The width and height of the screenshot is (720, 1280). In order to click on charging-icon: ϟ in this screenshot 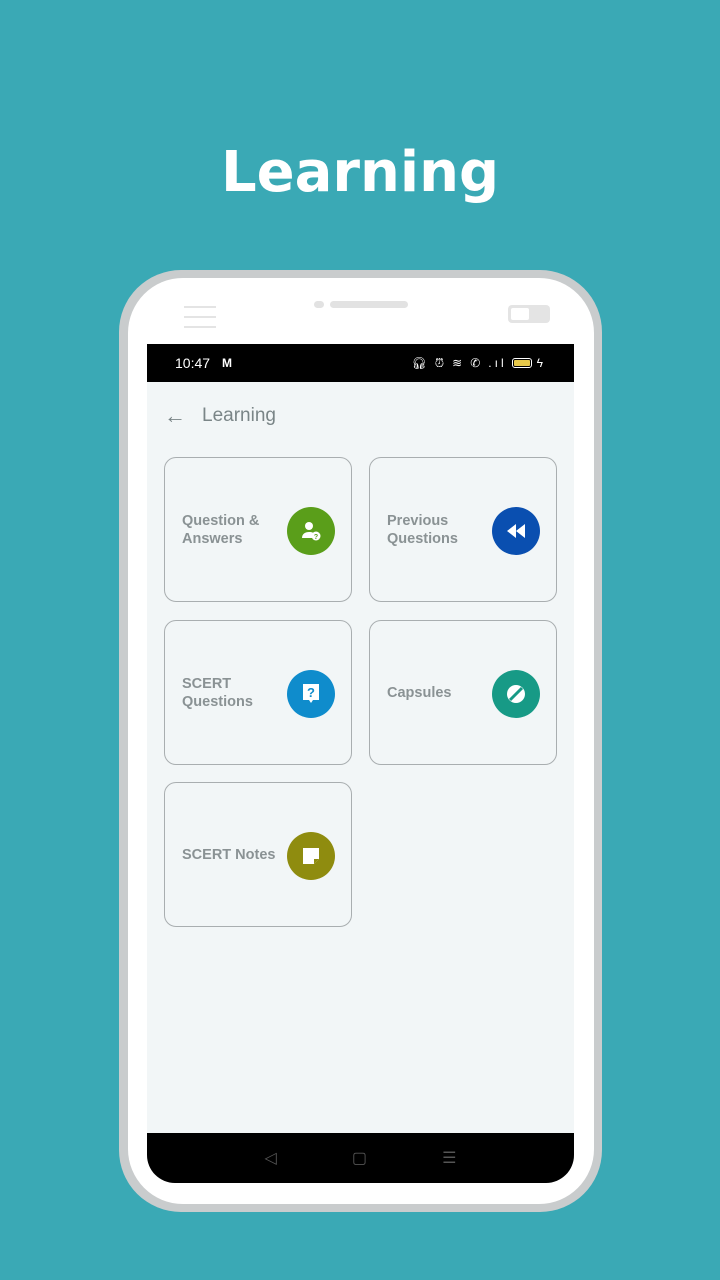, I will do `click(541, 363)`.